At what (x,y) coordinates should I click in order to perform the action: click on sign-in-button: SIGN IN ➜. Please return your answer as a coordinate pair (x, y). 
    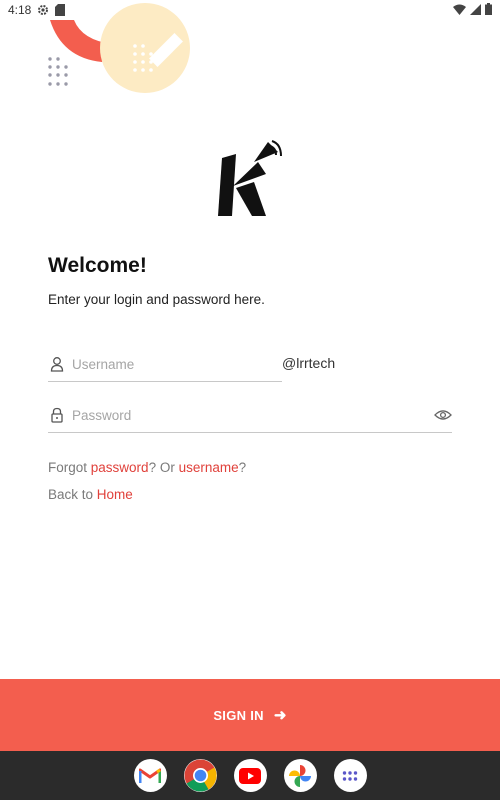
    Looking at the image, I should click on (250, 715).